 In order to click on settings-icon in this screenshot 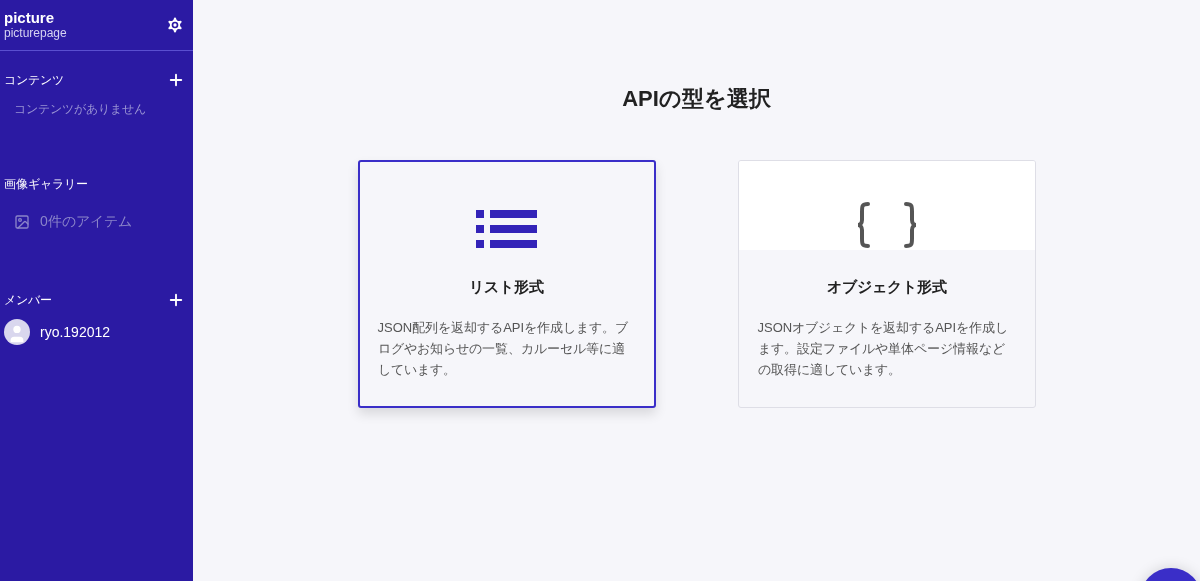, I will do `click(175, 25)`.